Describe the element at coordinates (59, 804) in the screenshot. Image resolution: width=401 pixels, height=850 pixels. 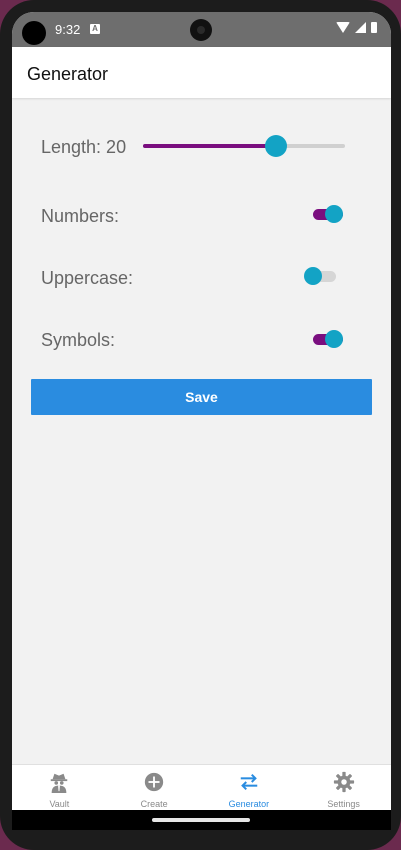
I see `nav-label-vault: Vault` at that location.